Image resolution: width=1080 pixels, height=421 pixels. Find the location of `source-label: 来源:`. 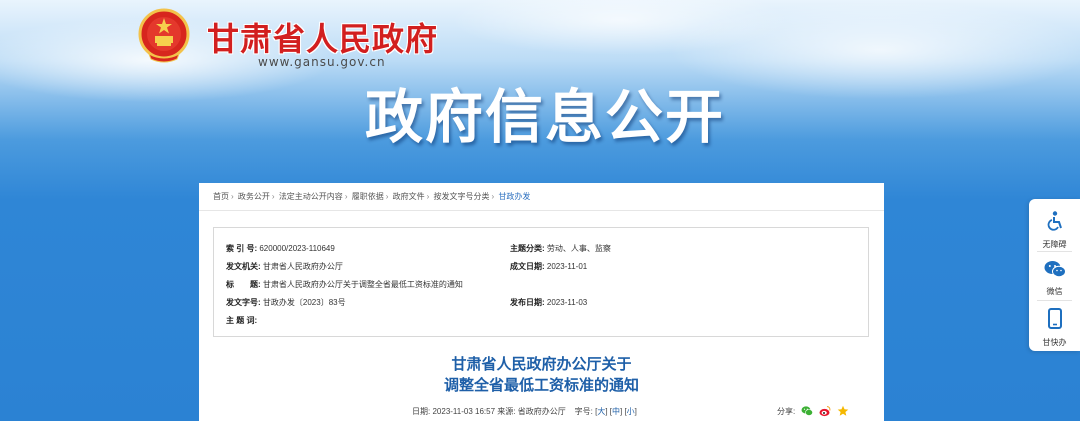

source-label: 来源: is located at coordinates (506, 411).